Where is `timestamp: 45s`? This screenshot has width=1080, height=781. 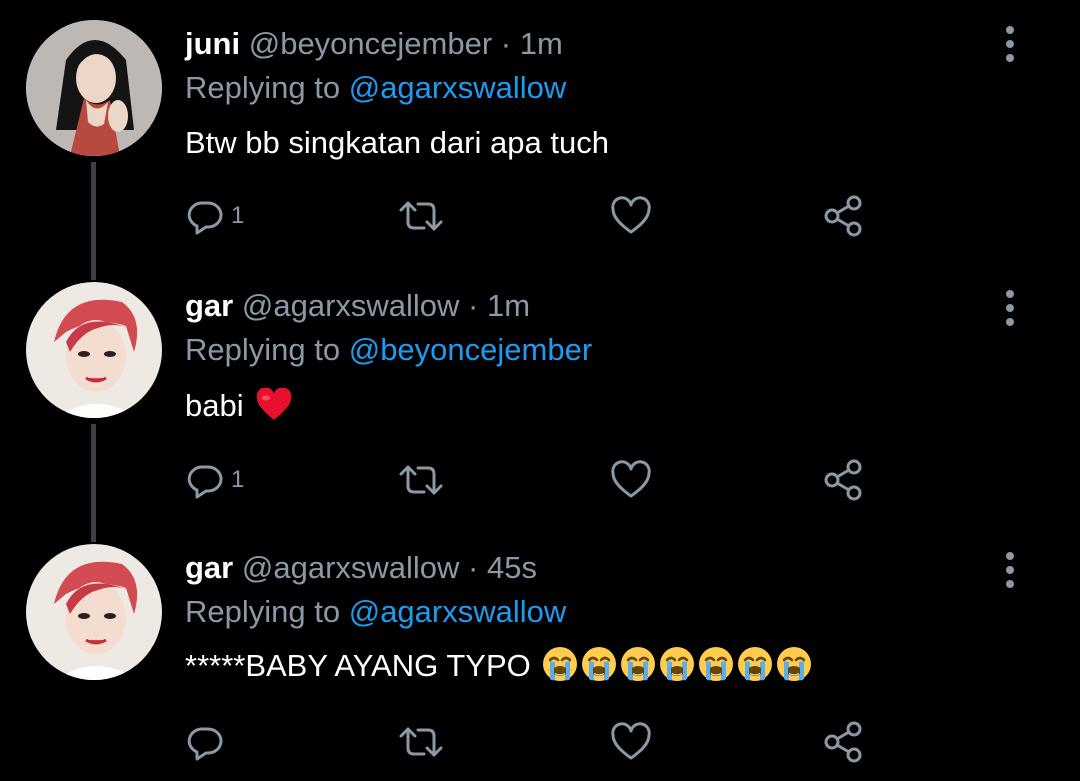 timestamp: 45s is located at coordinates (512, 567).